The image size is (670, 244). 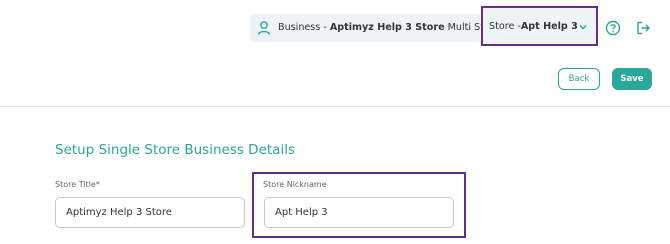 I want to click on store-nickname-field: Apt Help 3, so click(x=359, y=212).